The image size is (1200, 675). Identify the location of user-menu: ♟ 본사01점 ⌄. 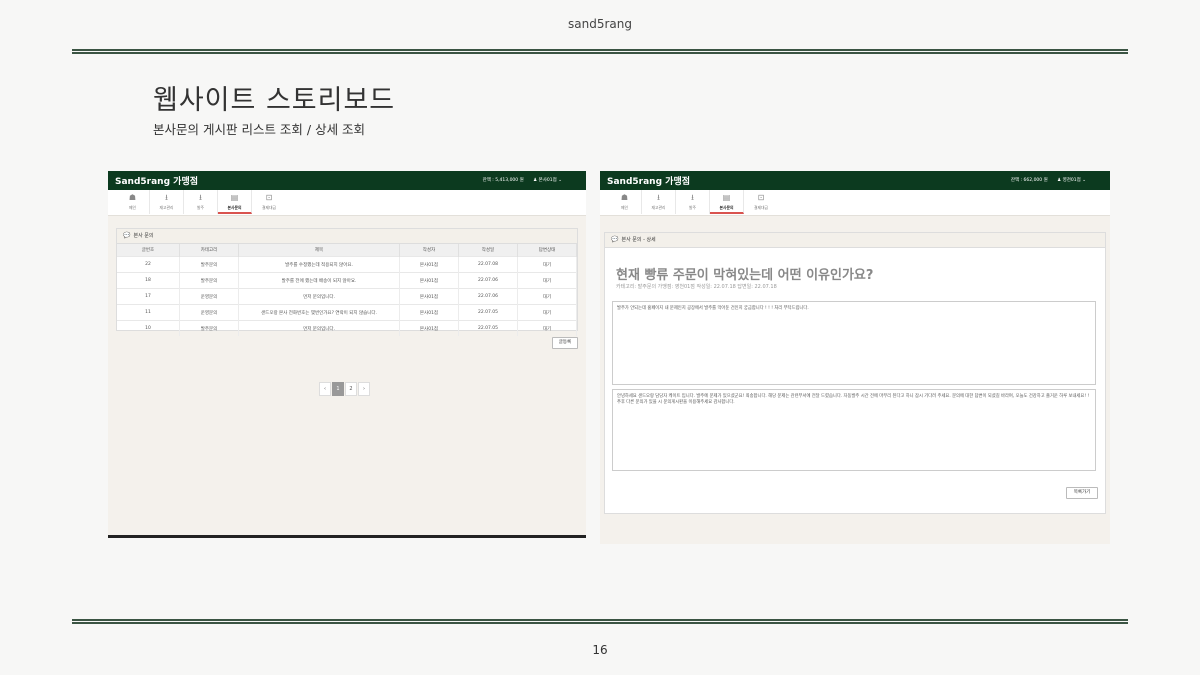
(547, 180).